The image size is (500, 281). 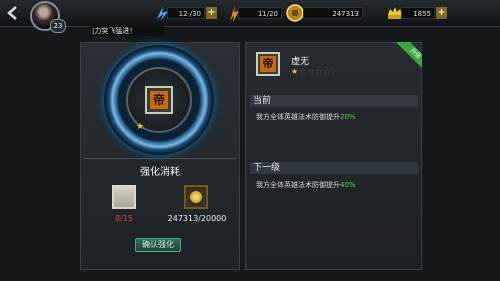 What do you see at coordinates (260, 13) in the screenshot?
I see `energy-value: 11/20` at bounding box center [260, 13].